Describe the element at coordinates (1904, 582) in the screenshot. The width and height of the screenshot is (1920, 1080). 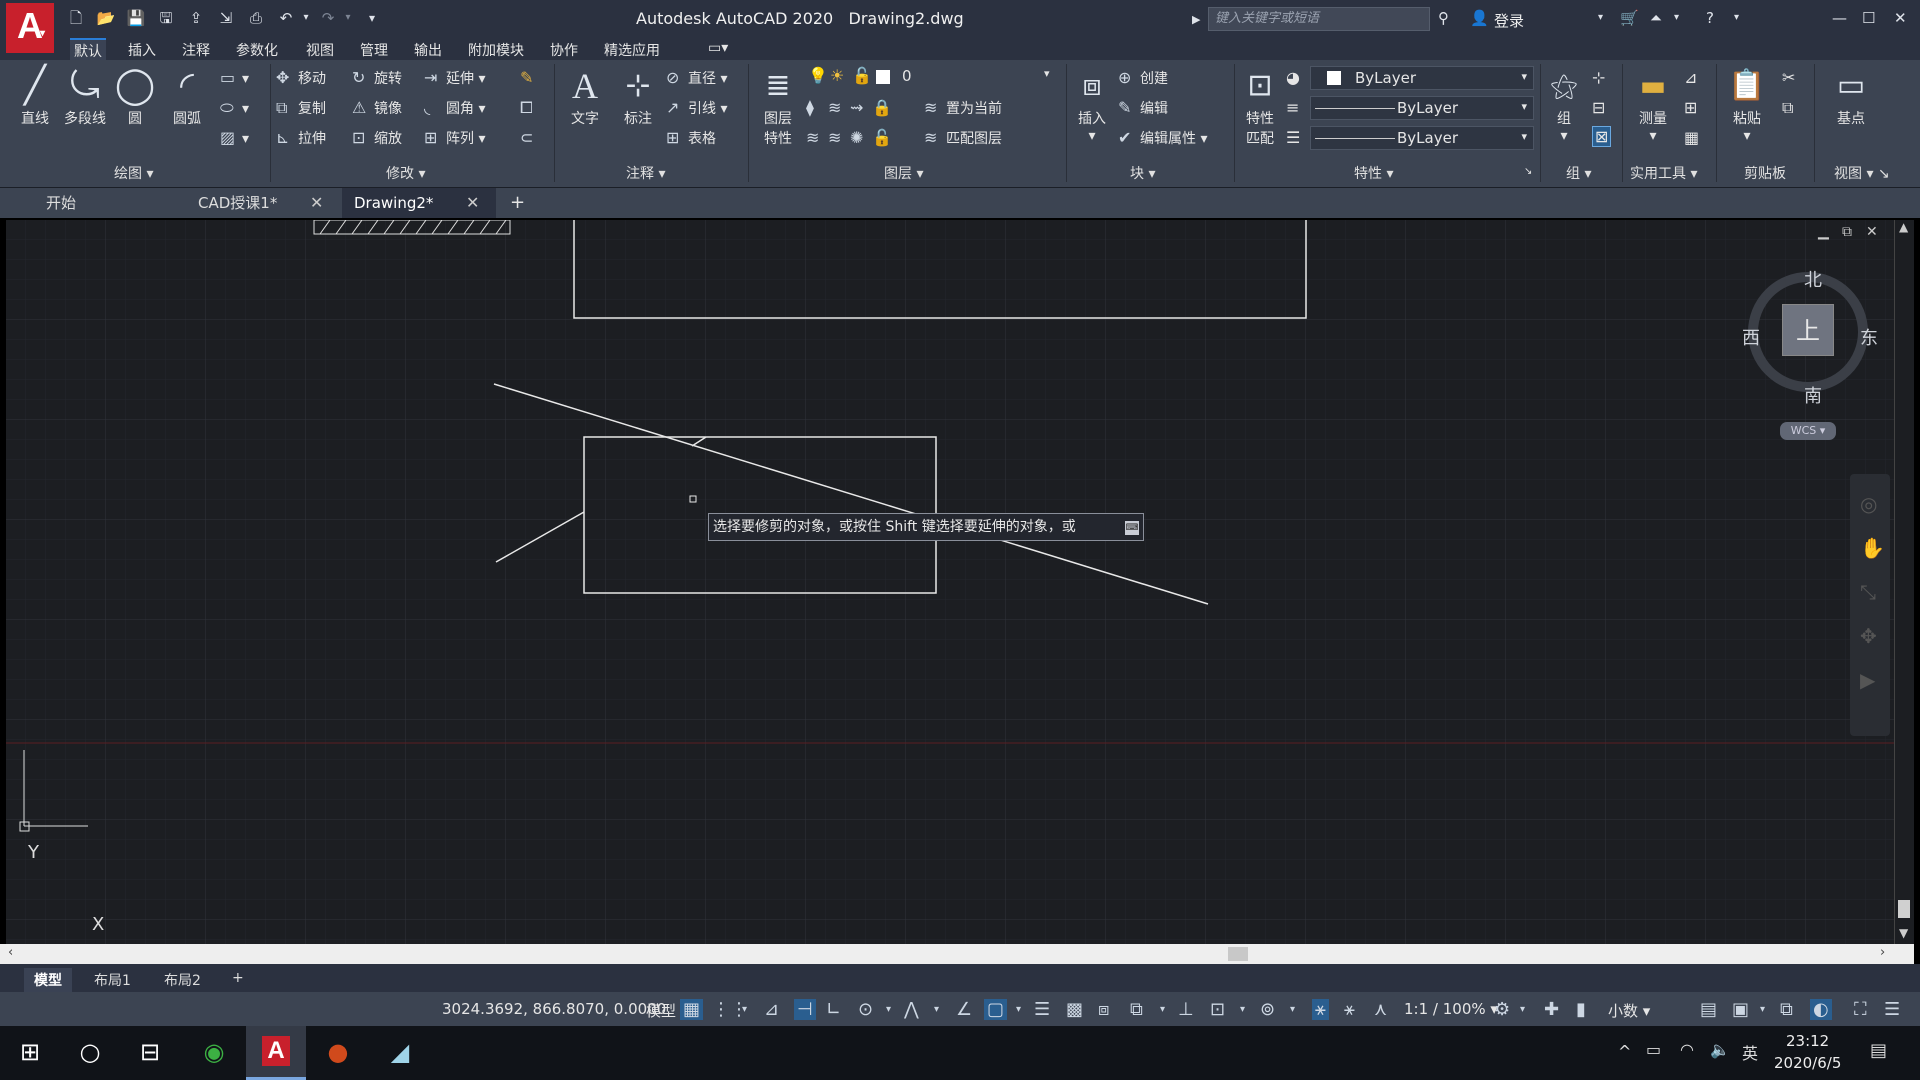
I see `vertical-scrollbar: ▲ ▼` at that location.